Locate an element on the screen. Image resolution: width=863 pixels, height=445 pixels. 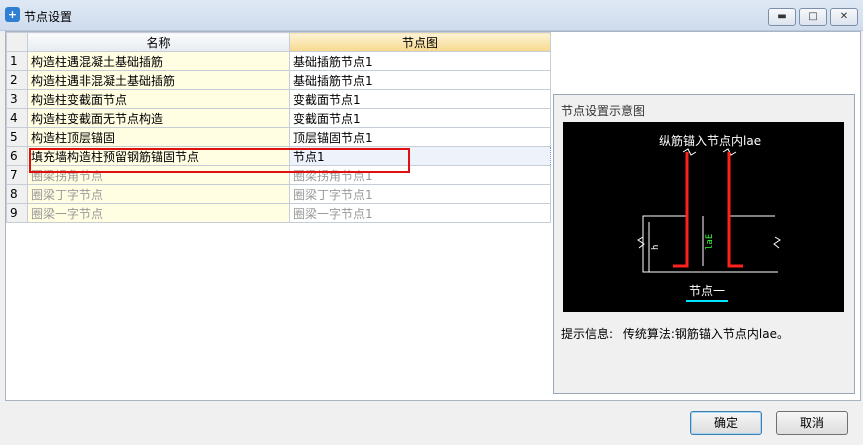
row-name-cell: 构造柱遇混凝土基础插筋 is located at coordinates (158, 61).